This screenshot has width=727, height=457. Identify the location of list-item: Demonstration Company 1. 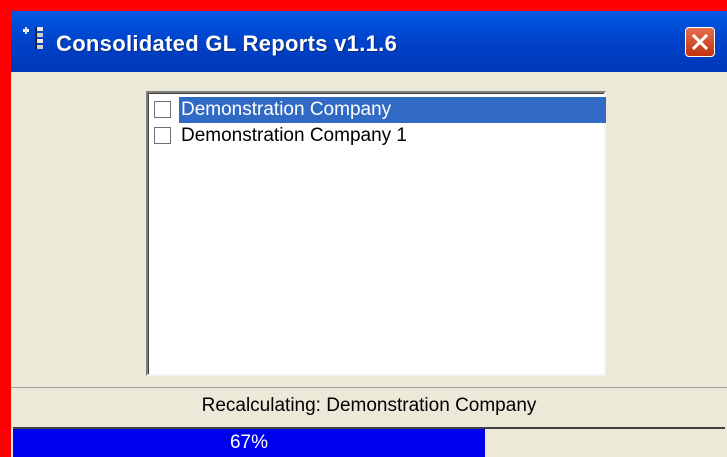
(378, 136).